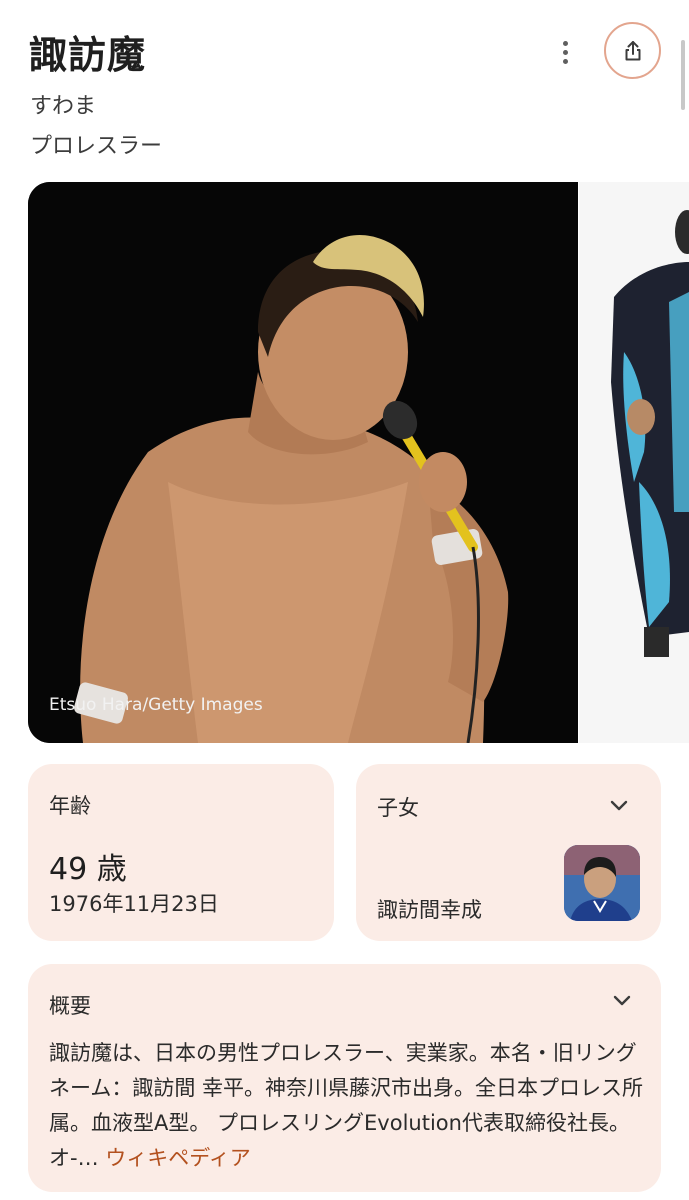  What do you see at coordinates (429, 910) in the screenshot?
I see `child-name: 諏訪間幸成` at bounding box center [429, 910].